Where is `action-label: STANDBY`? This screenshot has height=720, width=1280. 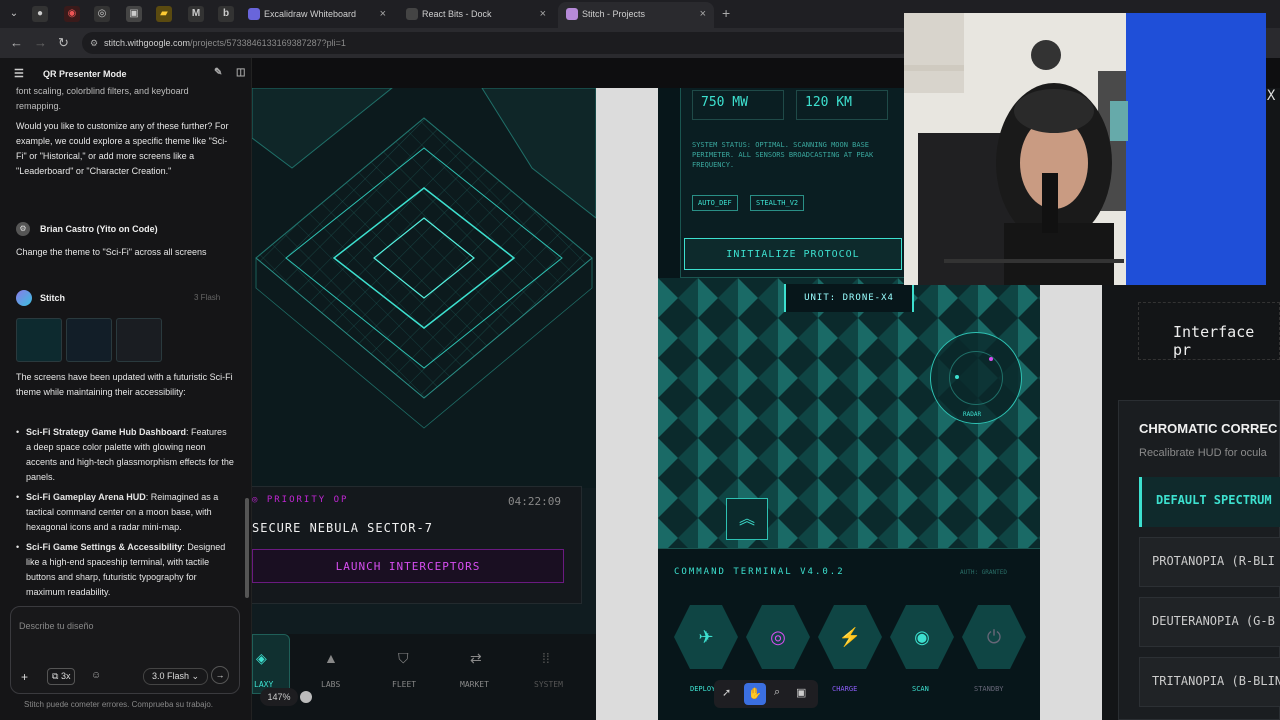
action-label: STANDBY is located at coordinates (989, 689).